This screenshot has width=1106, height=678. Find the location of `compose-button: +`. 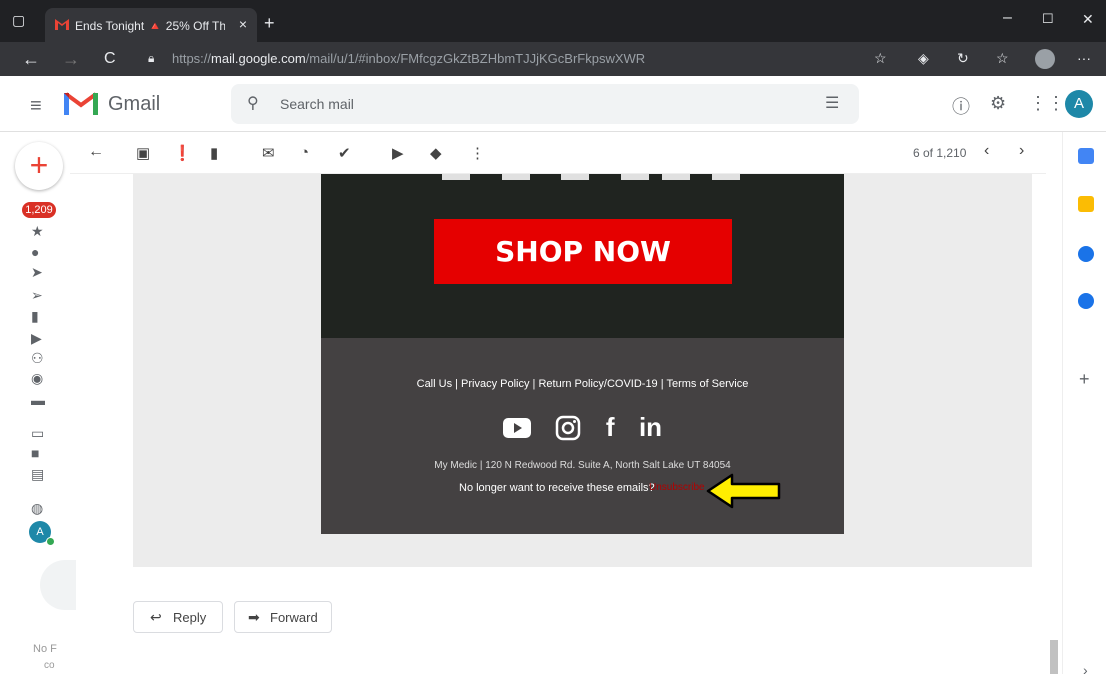

compose-button: + is located at coordinates (39, 166).